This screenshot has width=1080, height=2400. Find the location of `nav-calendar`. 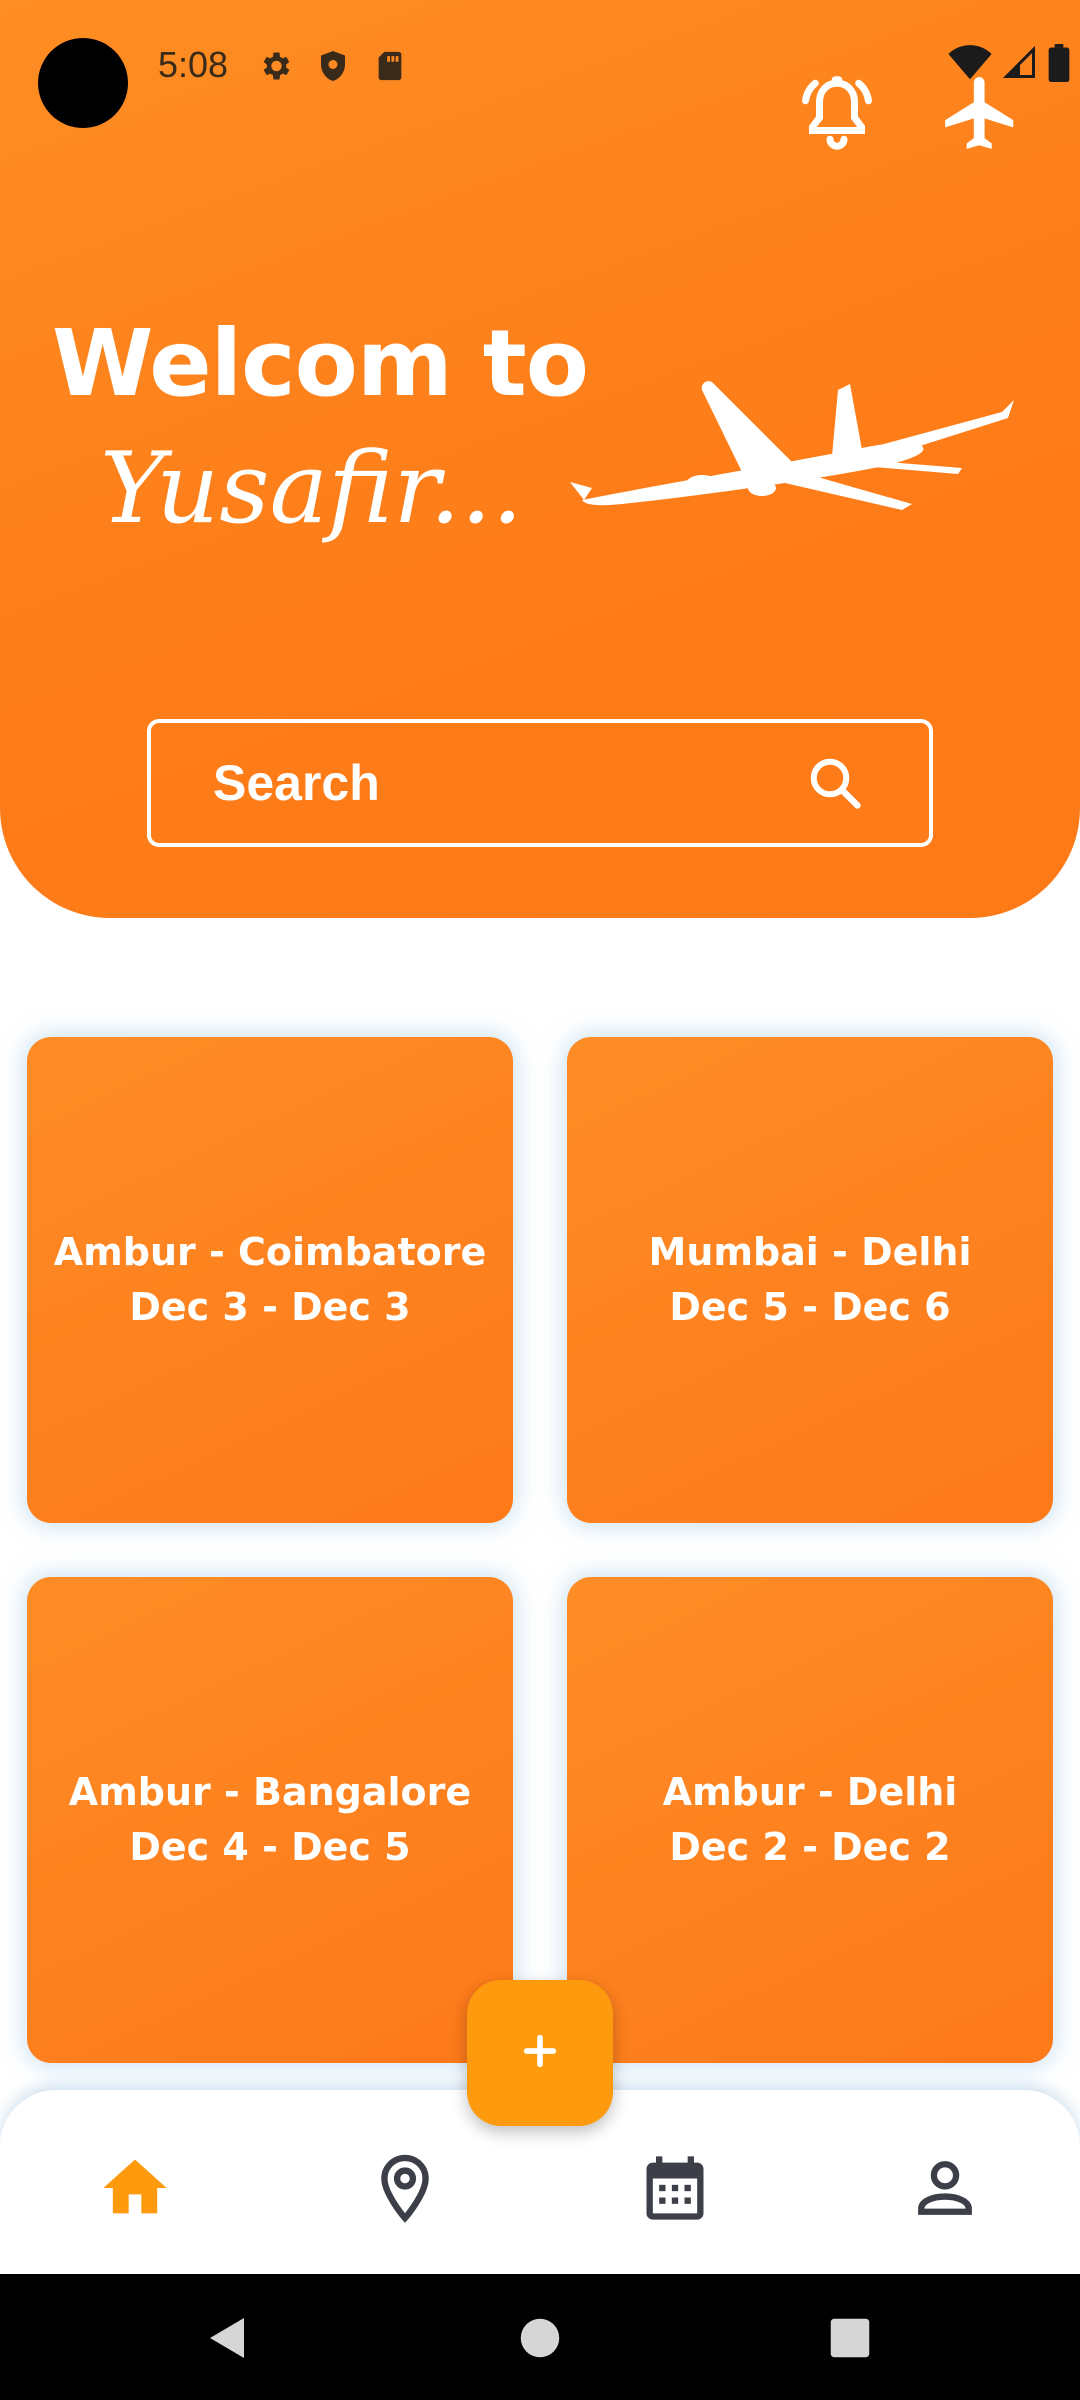

nav-calendar is located at coordinates (675, 2190).